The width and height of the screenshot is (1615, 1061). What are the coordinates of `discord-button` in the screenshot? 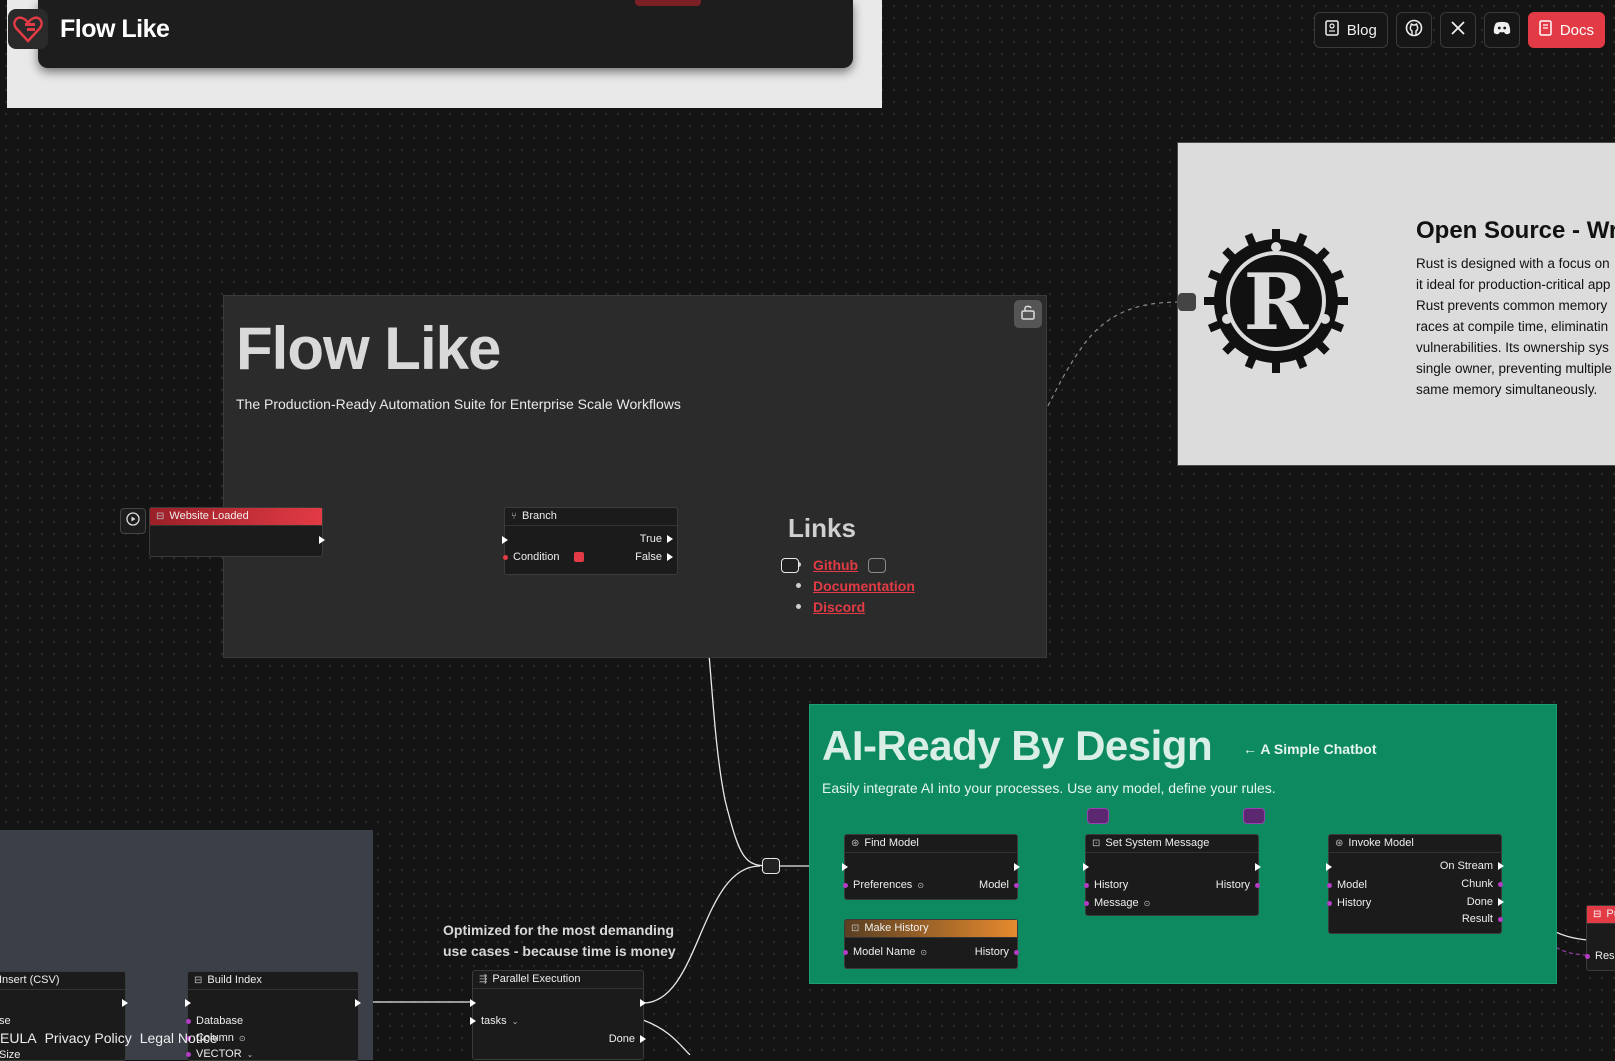 It's located at (1501, 30).